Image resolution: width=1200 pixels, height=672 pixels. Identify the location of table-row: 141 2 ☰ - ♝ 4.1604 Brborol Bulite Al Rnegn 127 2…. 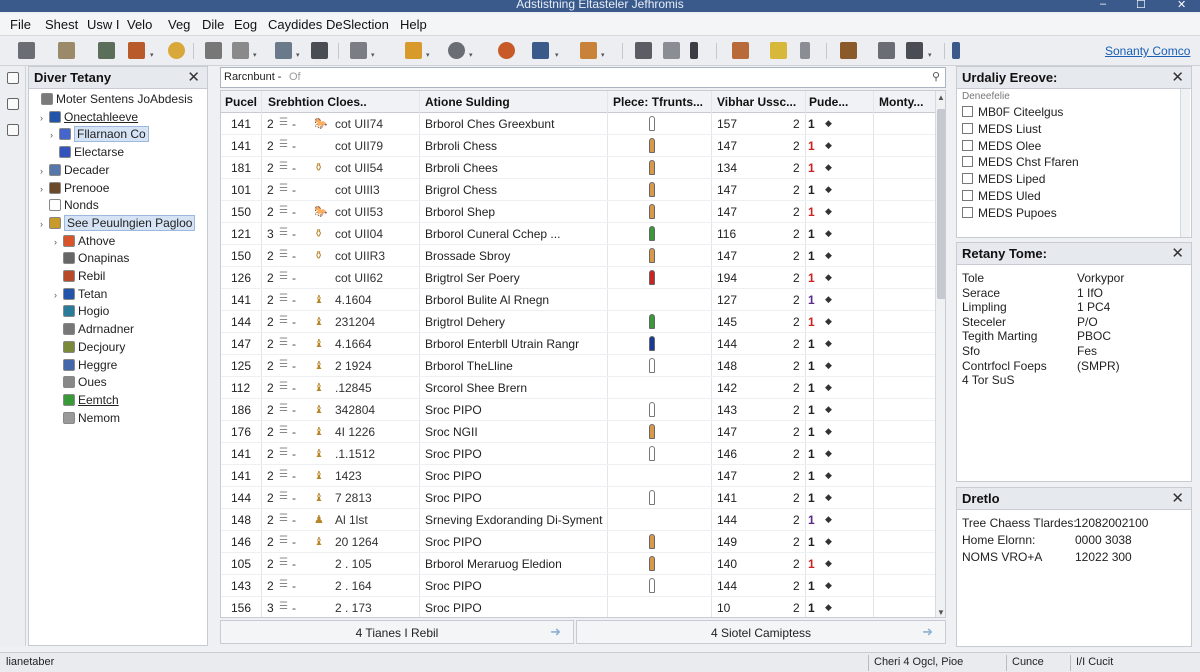
(578, 300).